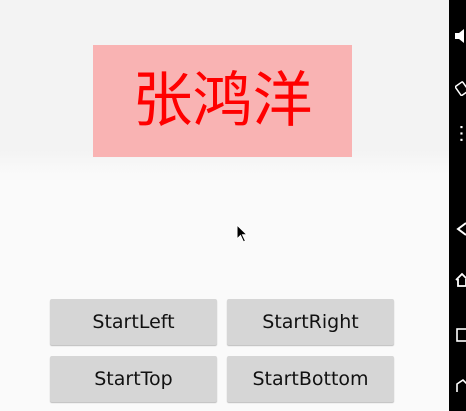 This screenshot has width=466, height=411. What do you see at coordinates (457, 205) in the screenshot?
I see `system-nav-bar` at bounding box center [457, 205].